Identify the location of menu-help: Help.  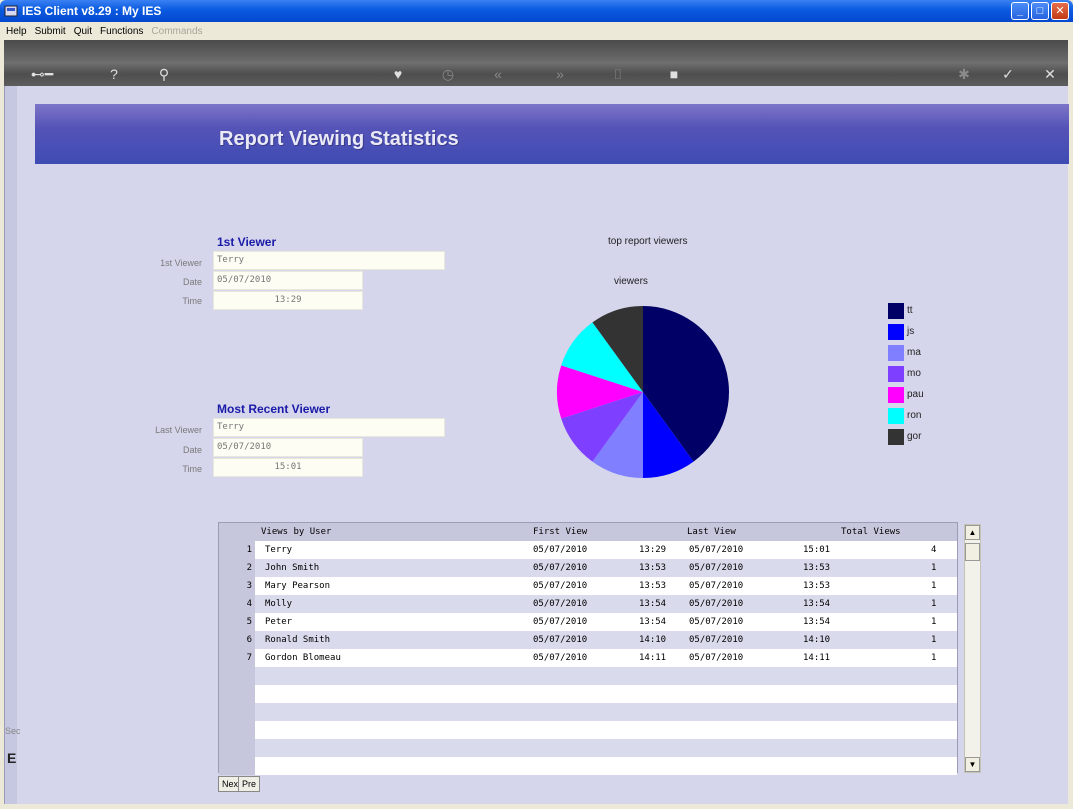
(16, 31).